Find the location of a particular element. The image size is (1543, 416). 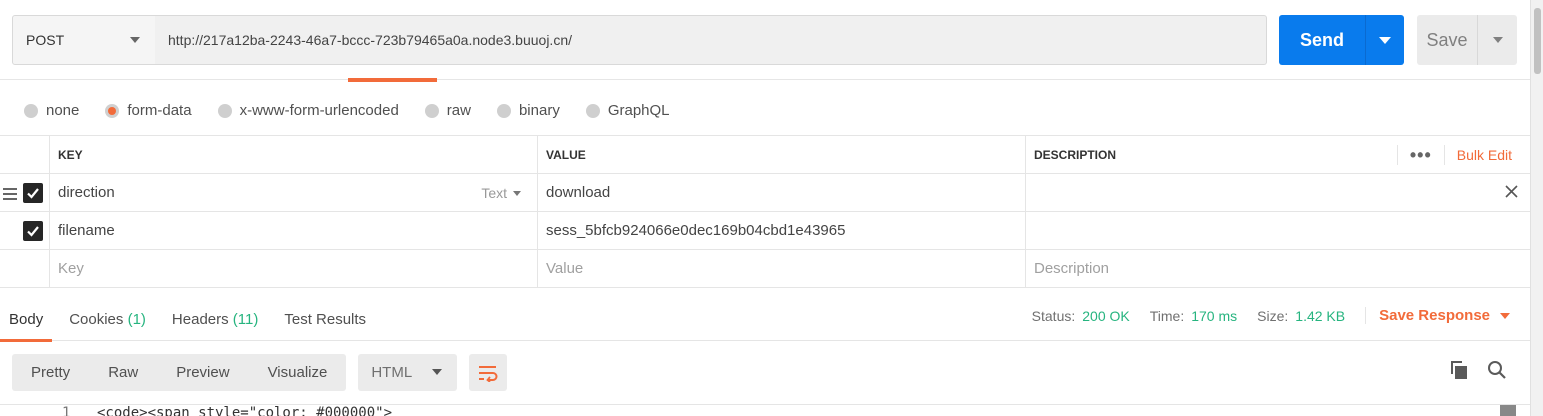

tab-label: Body is located at coordinates (26, 319).